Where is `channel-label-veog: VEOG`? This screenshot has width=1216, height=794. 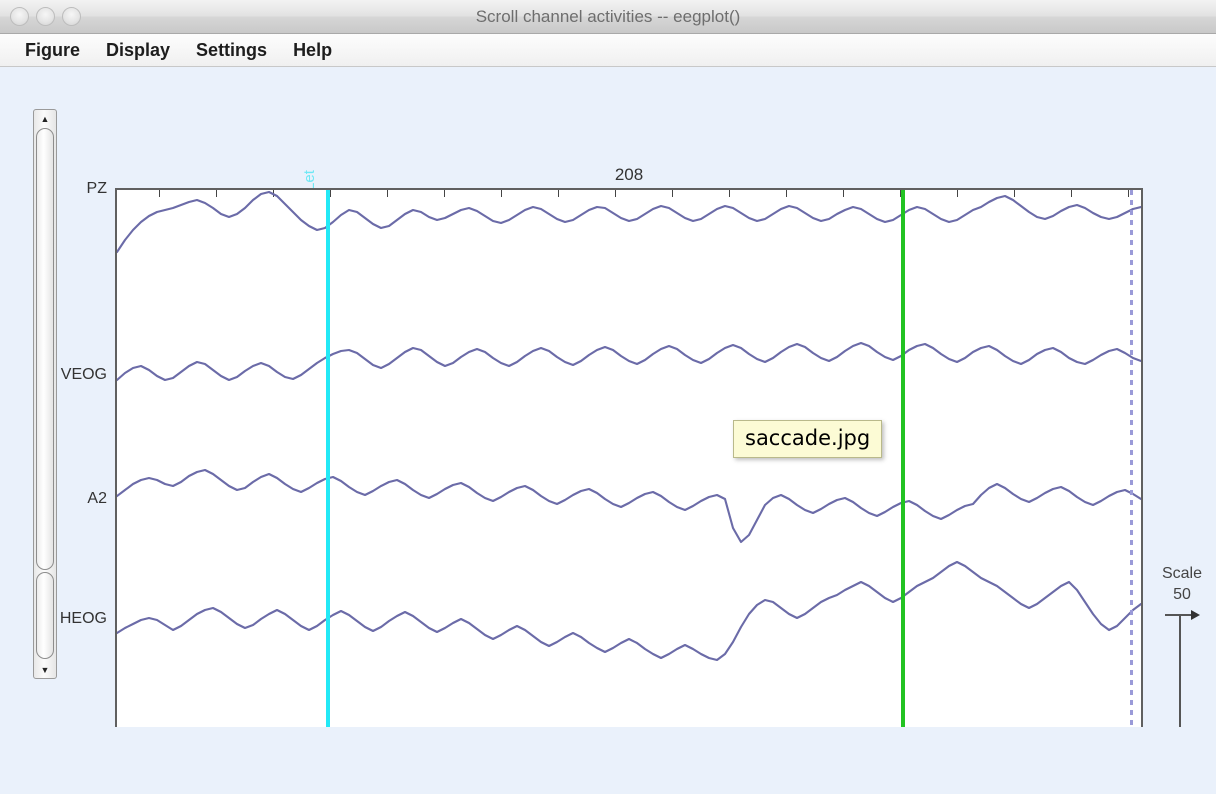
channel-label-veog: VEOG is located at coordinates (83, 374).